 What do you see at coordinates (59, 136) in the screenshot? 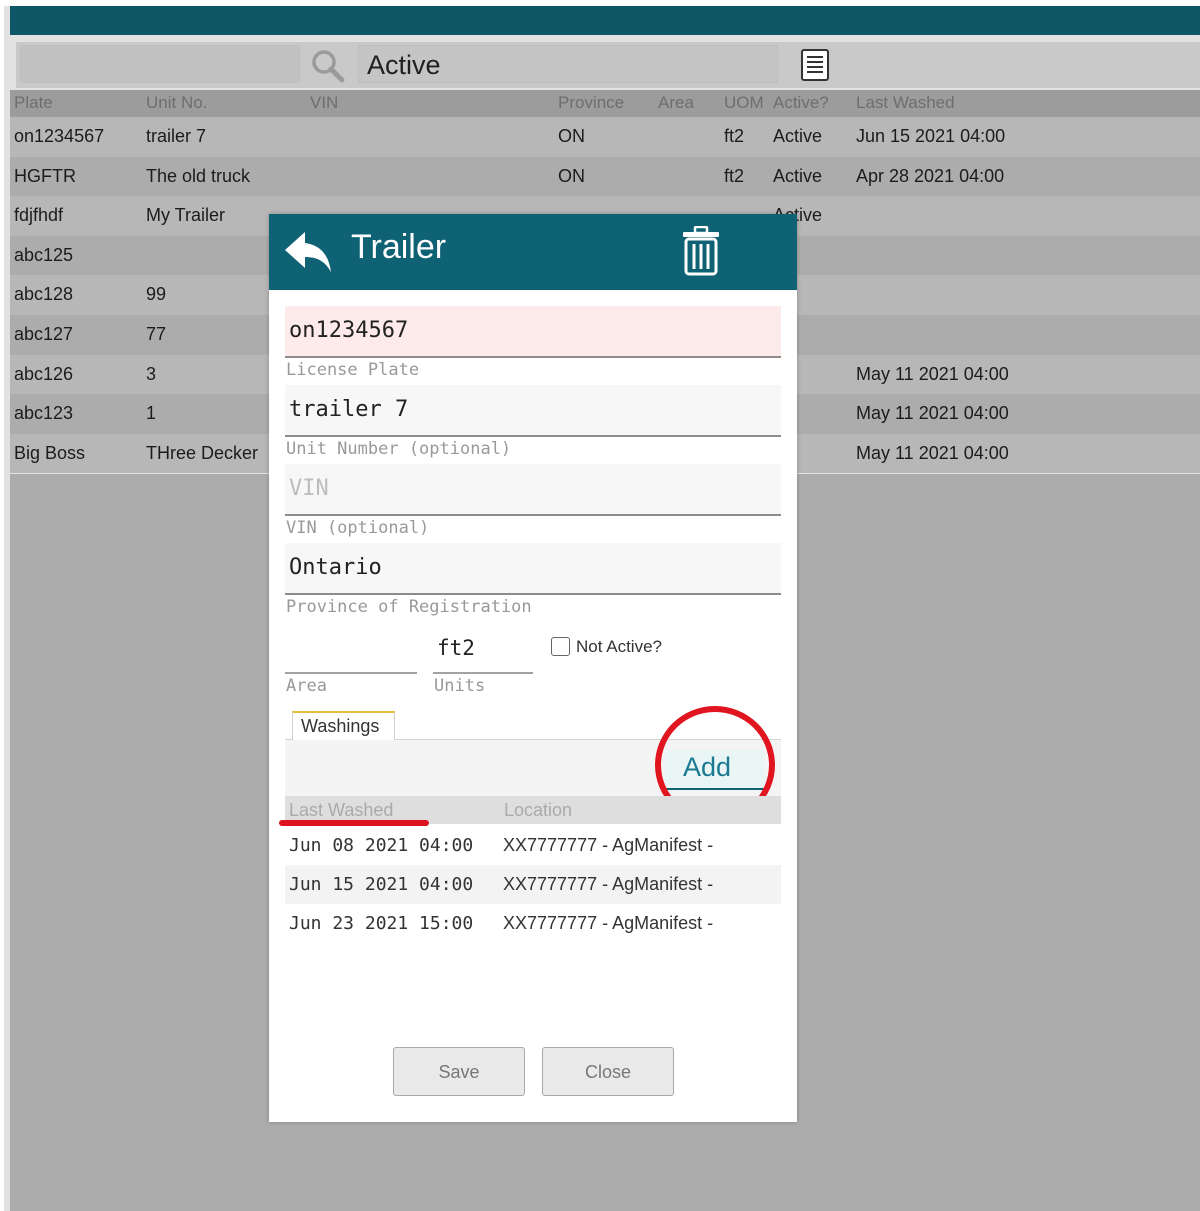
I see `cell-plate: on1234567` at bounding box center [59, 136].